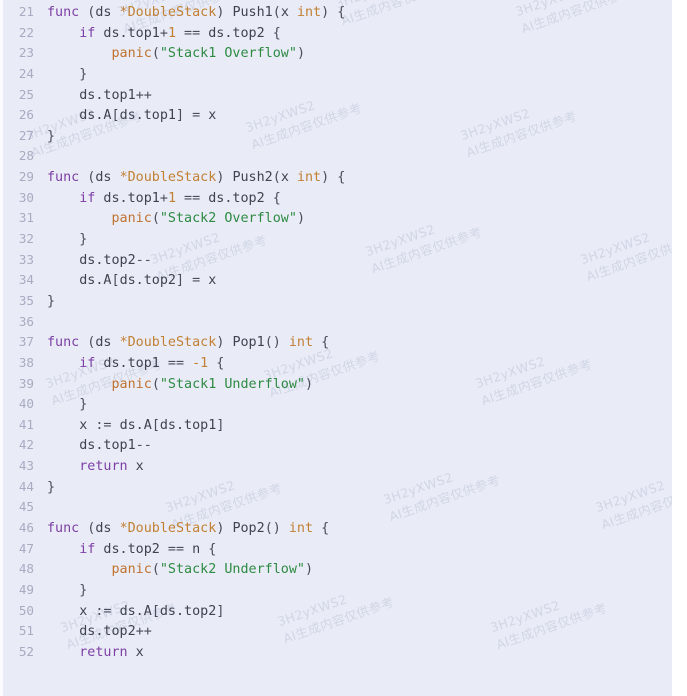  I want to click on code-line: 31 panic("Stack2 Overflow"), so click(337, 218).